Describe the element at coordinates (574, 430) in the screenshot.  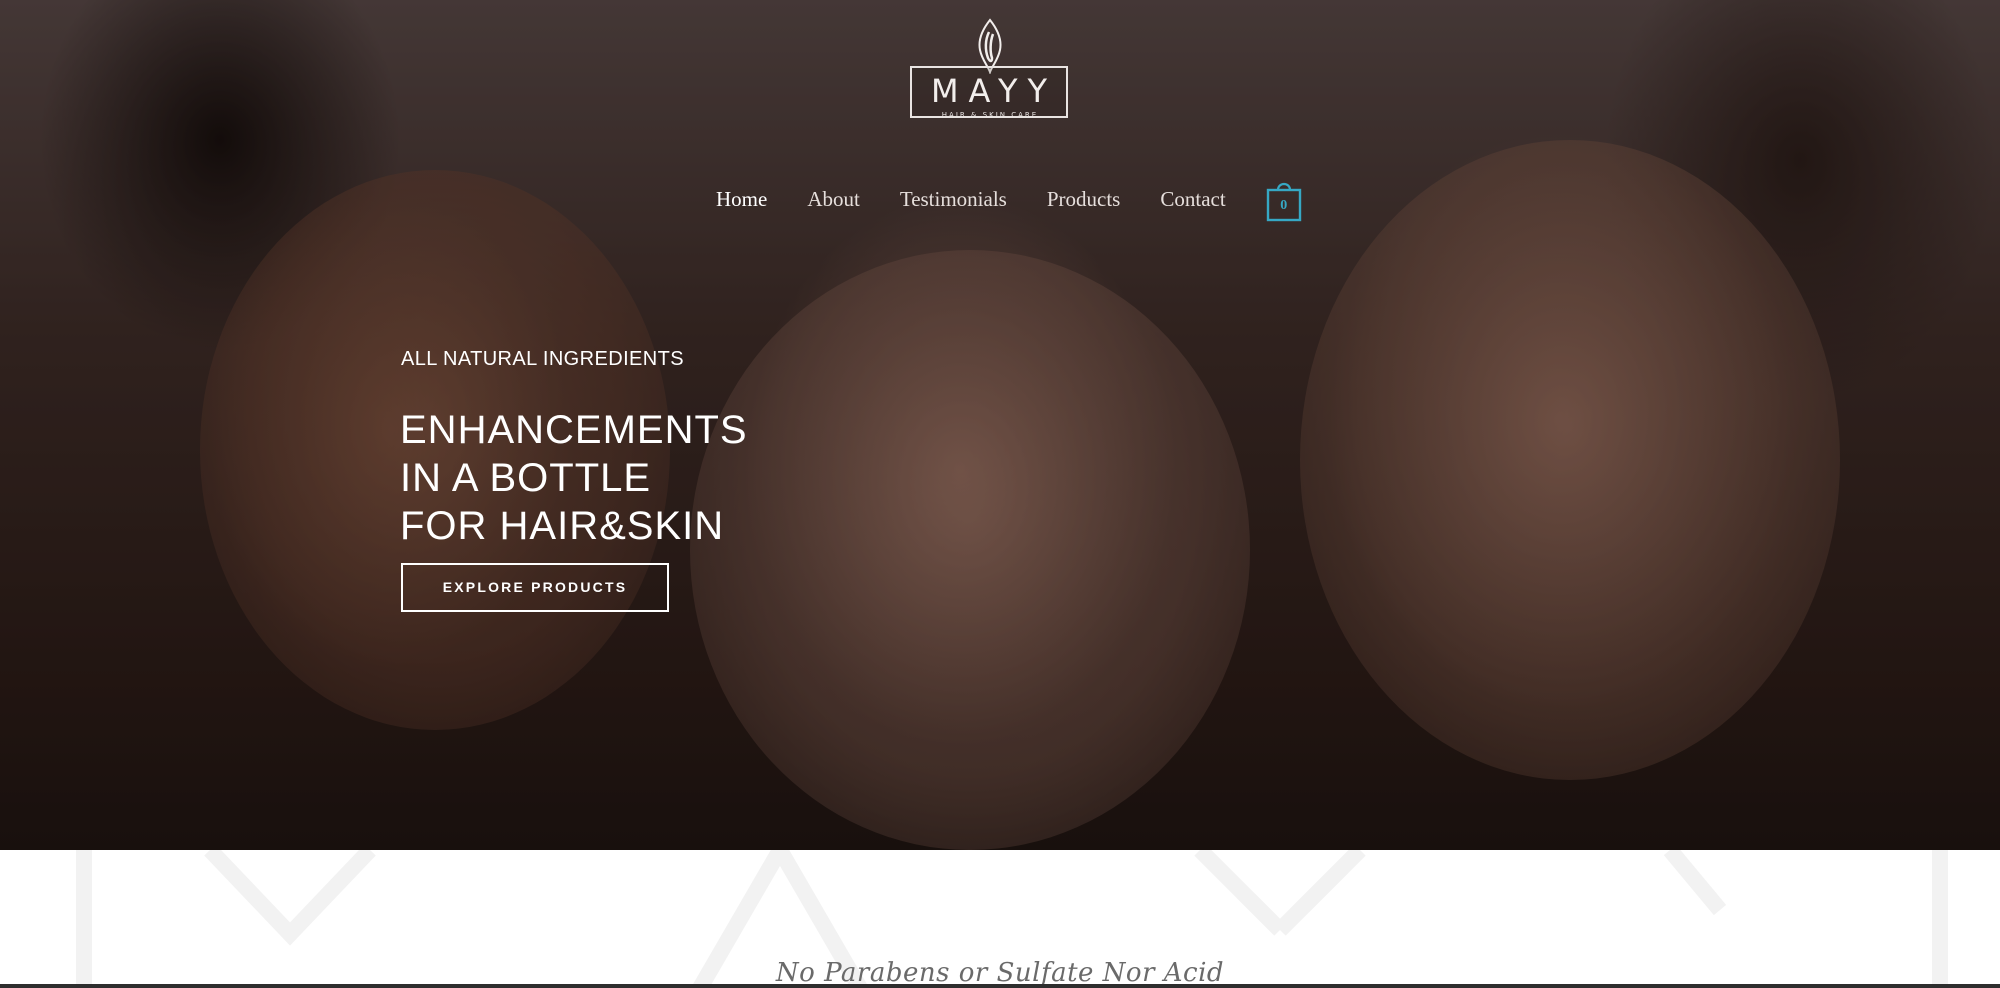
I see `hero-heading-line-1: ENHANCEMENTS` at that location.